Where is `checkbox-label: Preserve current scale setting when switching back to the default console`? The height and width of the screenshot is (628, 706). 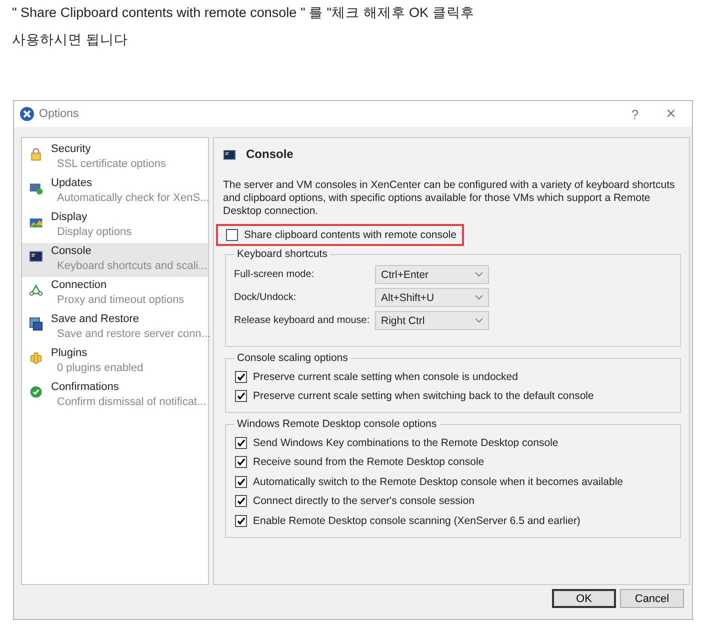 checkbox-label: Preserve current scale setting when switching back to the default console is located at coordinates (423, 396).